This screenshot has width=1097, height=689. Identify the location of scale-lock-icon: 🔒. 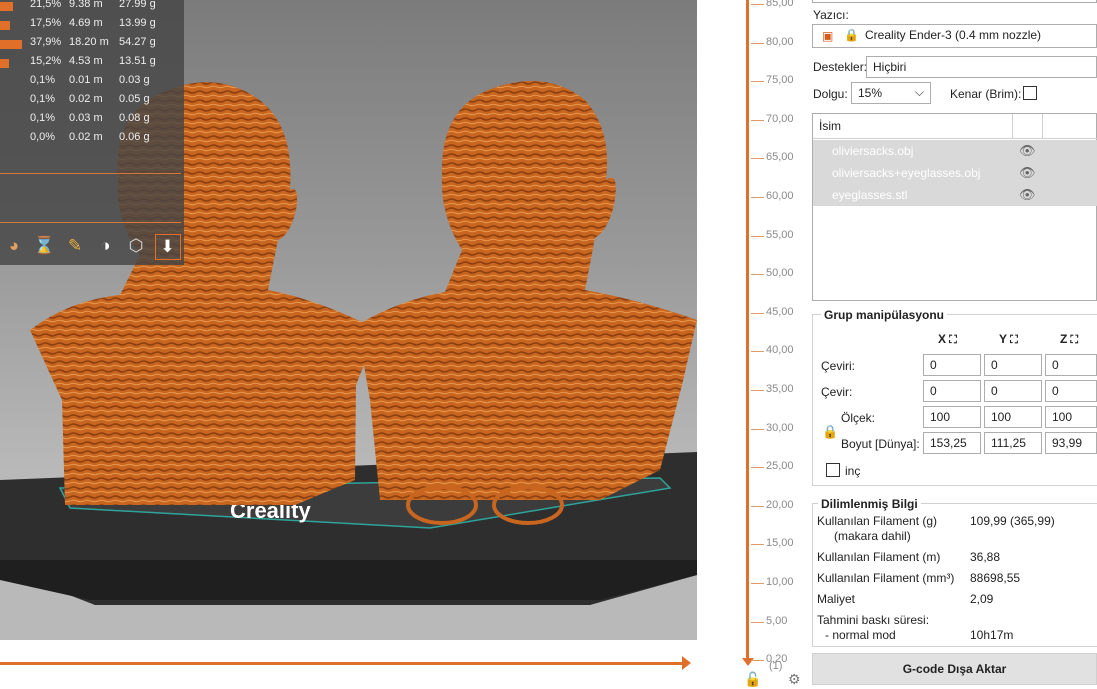
(830, 432).